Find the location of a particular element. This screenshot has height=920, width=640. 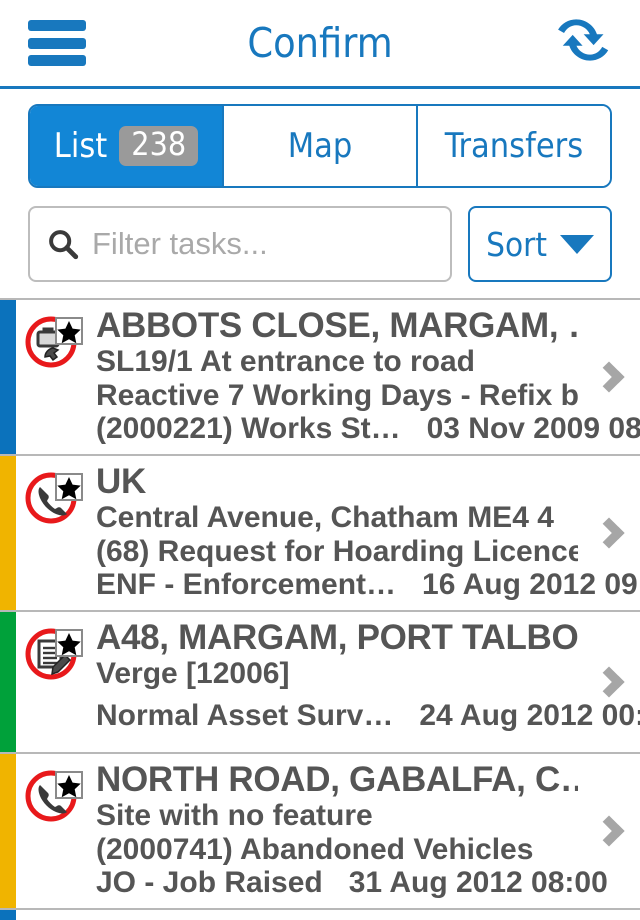

tab-map: Map is located at coordinates (319, 146).